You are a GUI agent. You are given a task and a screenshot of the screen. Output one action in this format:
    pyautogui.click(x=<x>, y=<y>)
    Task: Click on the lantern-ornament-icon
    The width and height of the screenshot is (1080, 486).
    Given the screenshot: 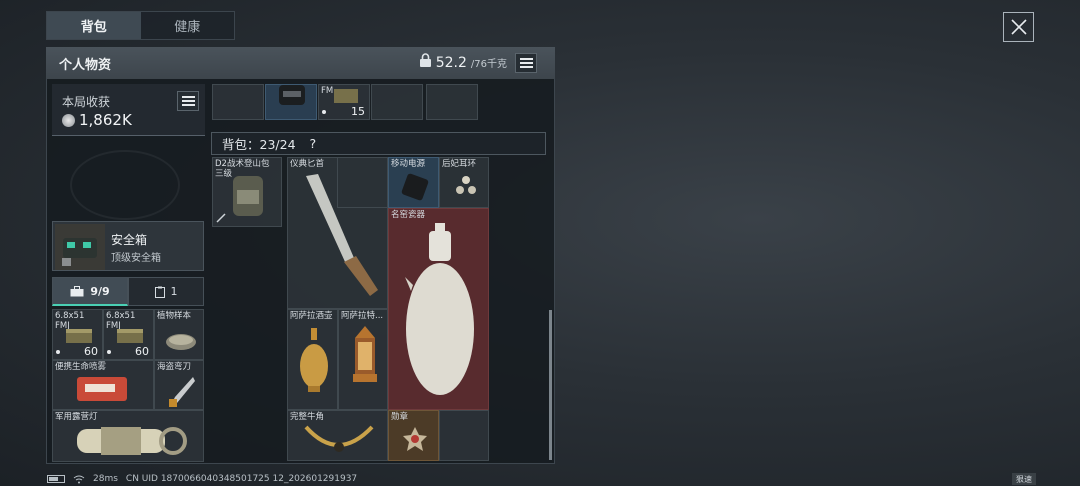 What is the action you would take?
    pyautogui.click(x=365, y=354)
    